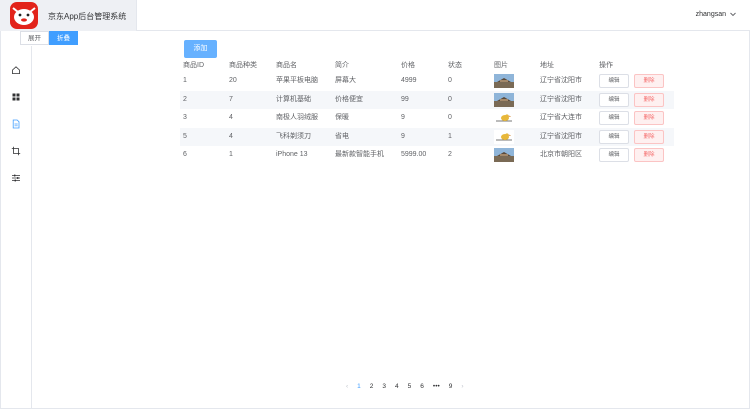 This screenshot has height=409, width=750. I want to click on cell-intro: 屏幕大, so click(345, 80).